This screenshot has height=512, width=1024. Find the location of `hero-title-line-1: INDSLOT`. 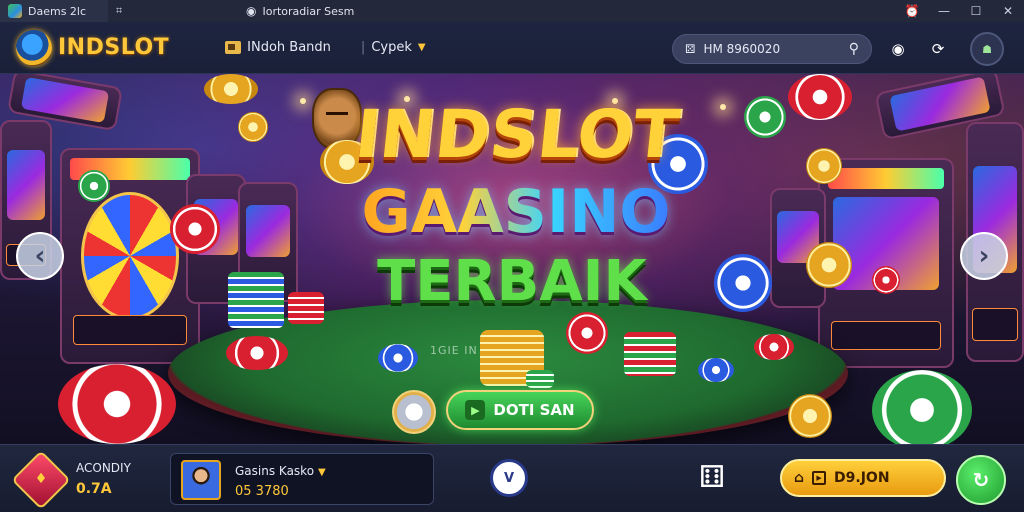

hero-title-line-1: INDSLOT is located at coordinates (517, 134).